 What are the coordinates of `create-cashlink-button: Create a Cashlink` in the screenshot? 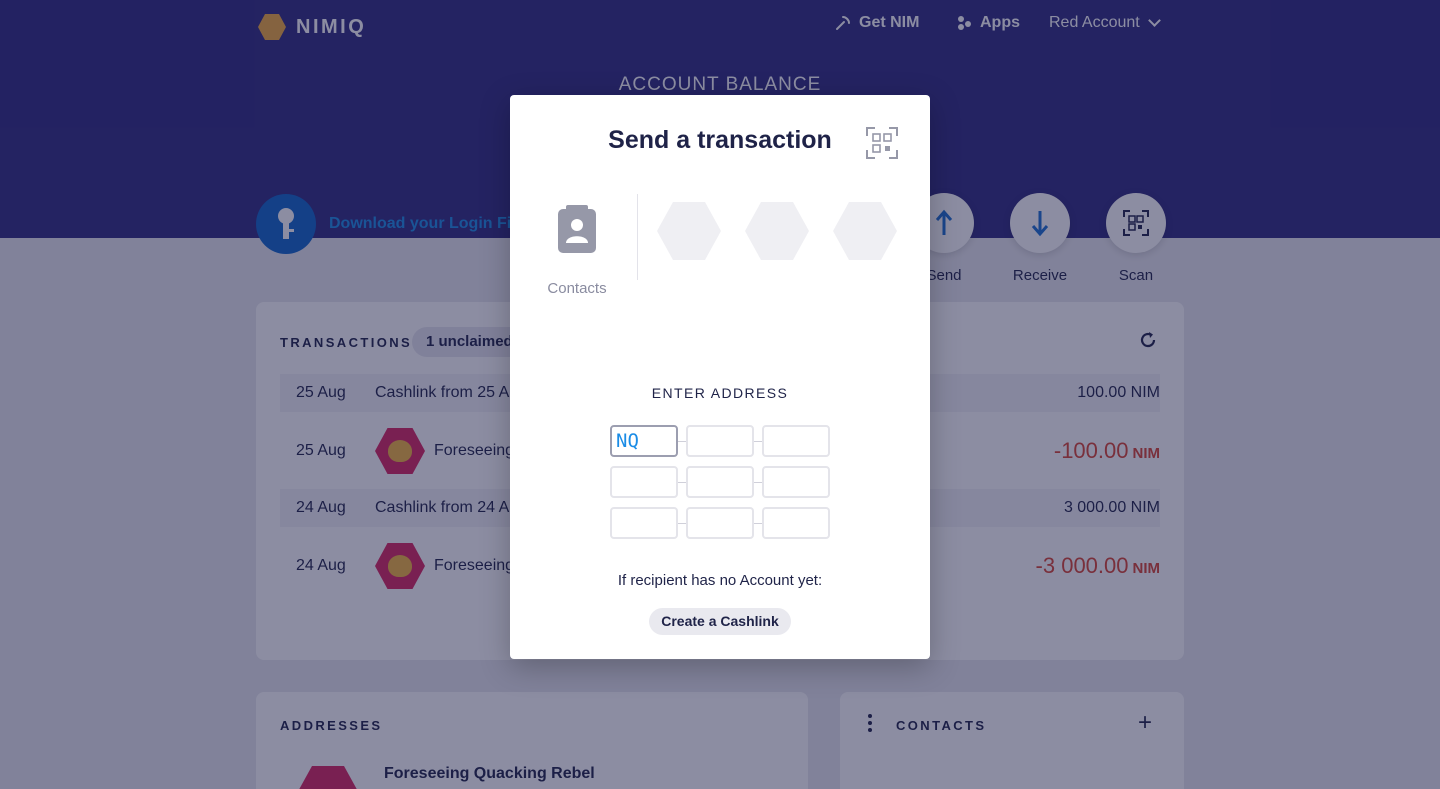 It's located at (720, 621).